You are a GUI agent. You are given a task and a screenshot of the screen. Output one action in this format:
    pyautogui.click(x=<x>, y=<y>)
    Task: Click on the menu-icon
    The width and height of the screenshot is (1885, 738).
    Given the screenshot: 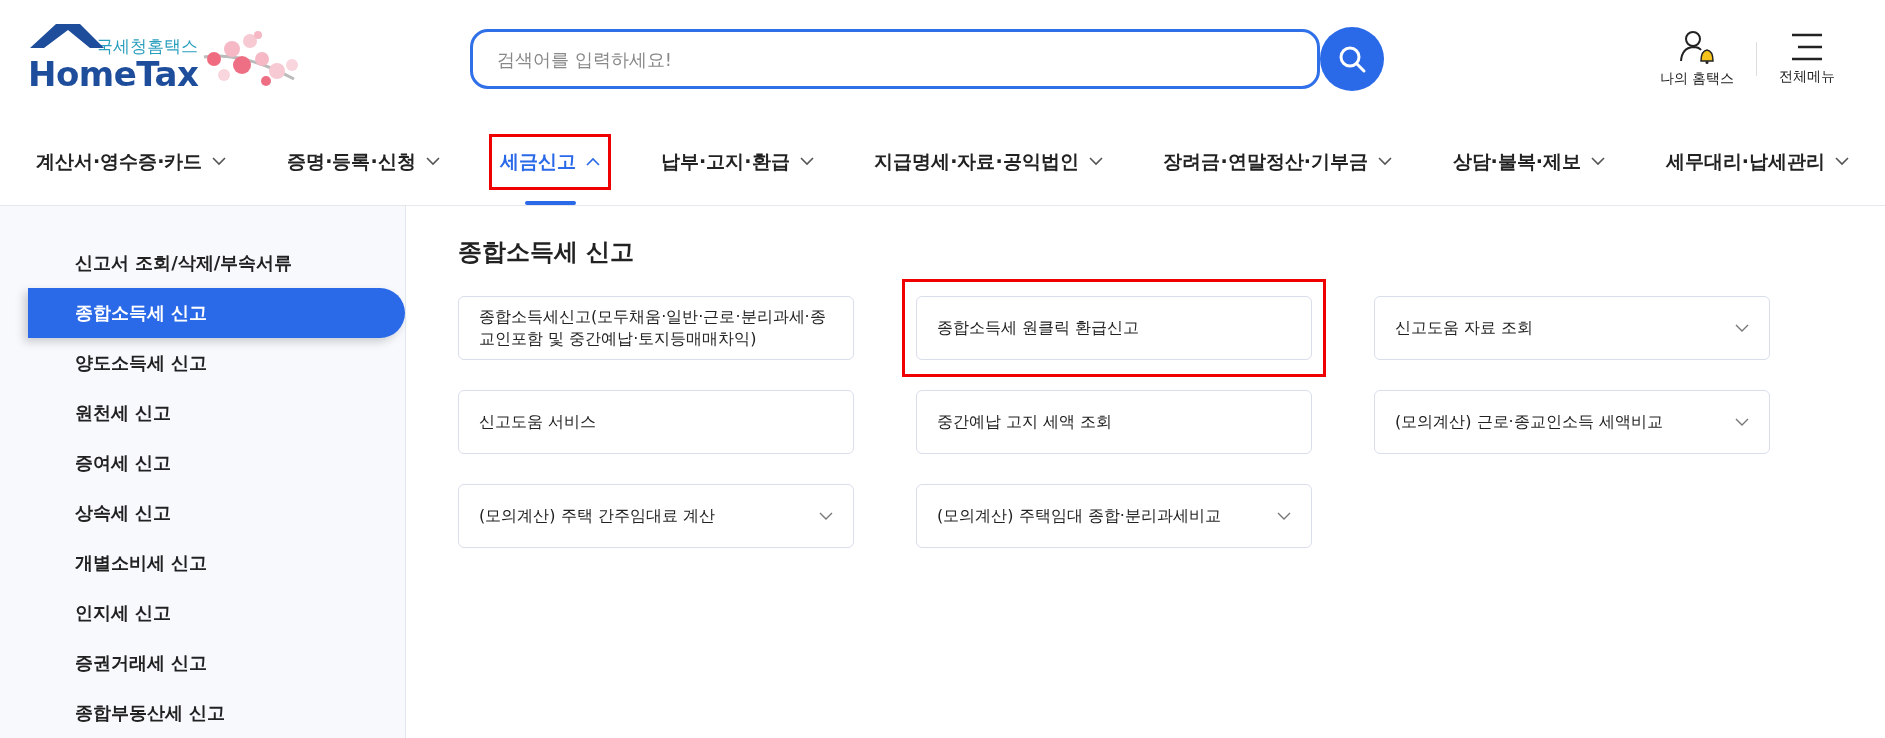 What is the action you would take?
    pyautogui.click(x=1807, y=47)
    